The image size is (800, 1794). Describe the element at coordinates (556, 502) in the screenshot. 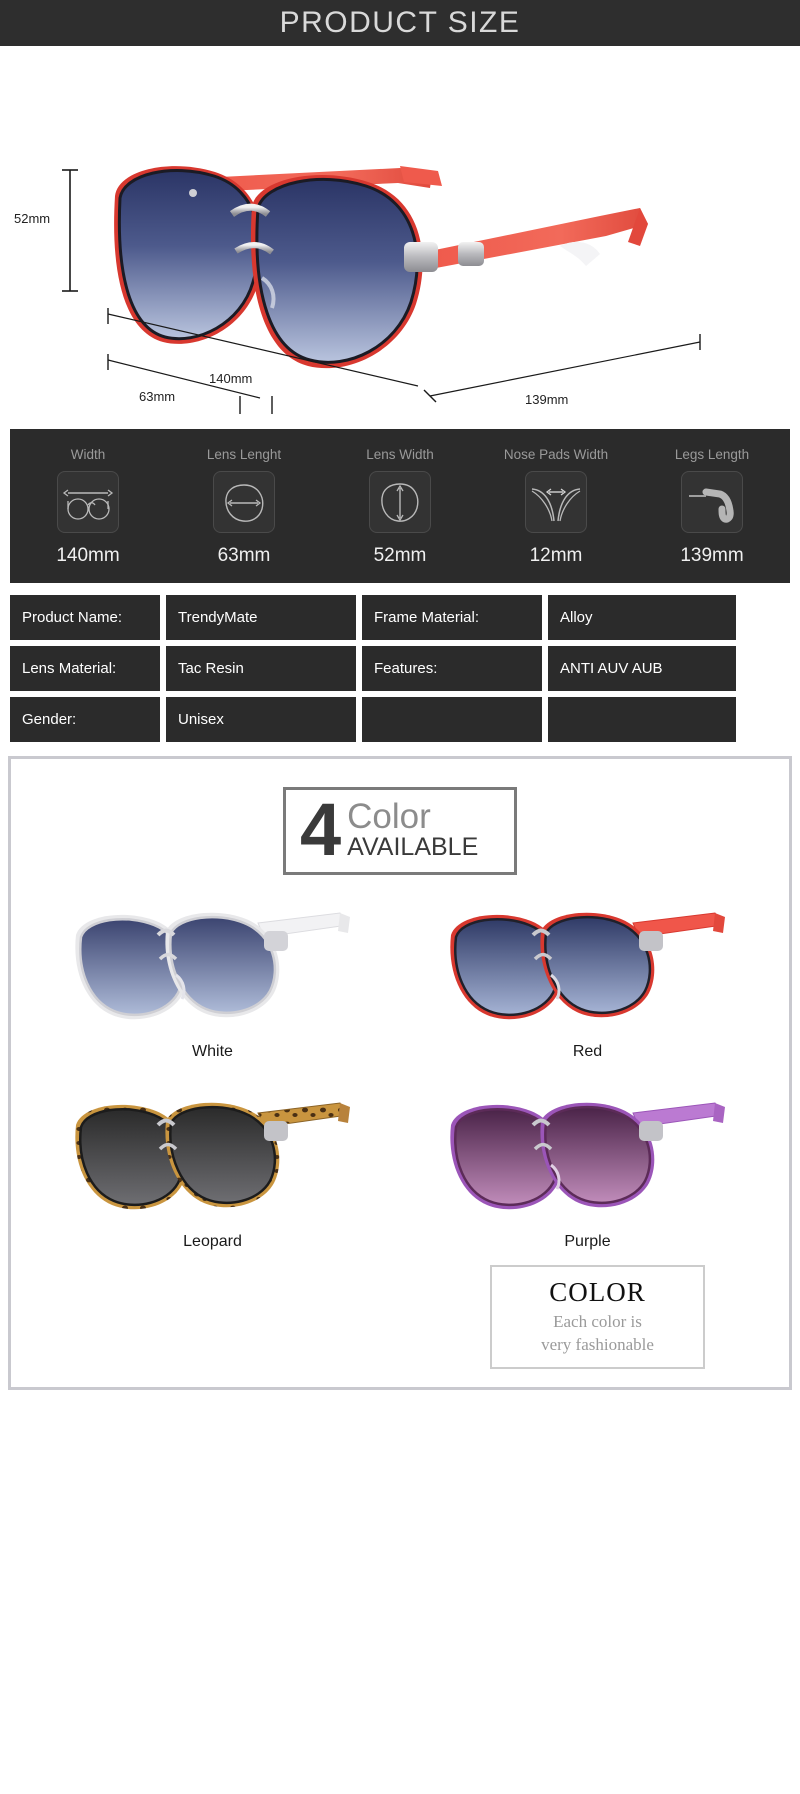

I see `nose-pads-width-icon` at that location.